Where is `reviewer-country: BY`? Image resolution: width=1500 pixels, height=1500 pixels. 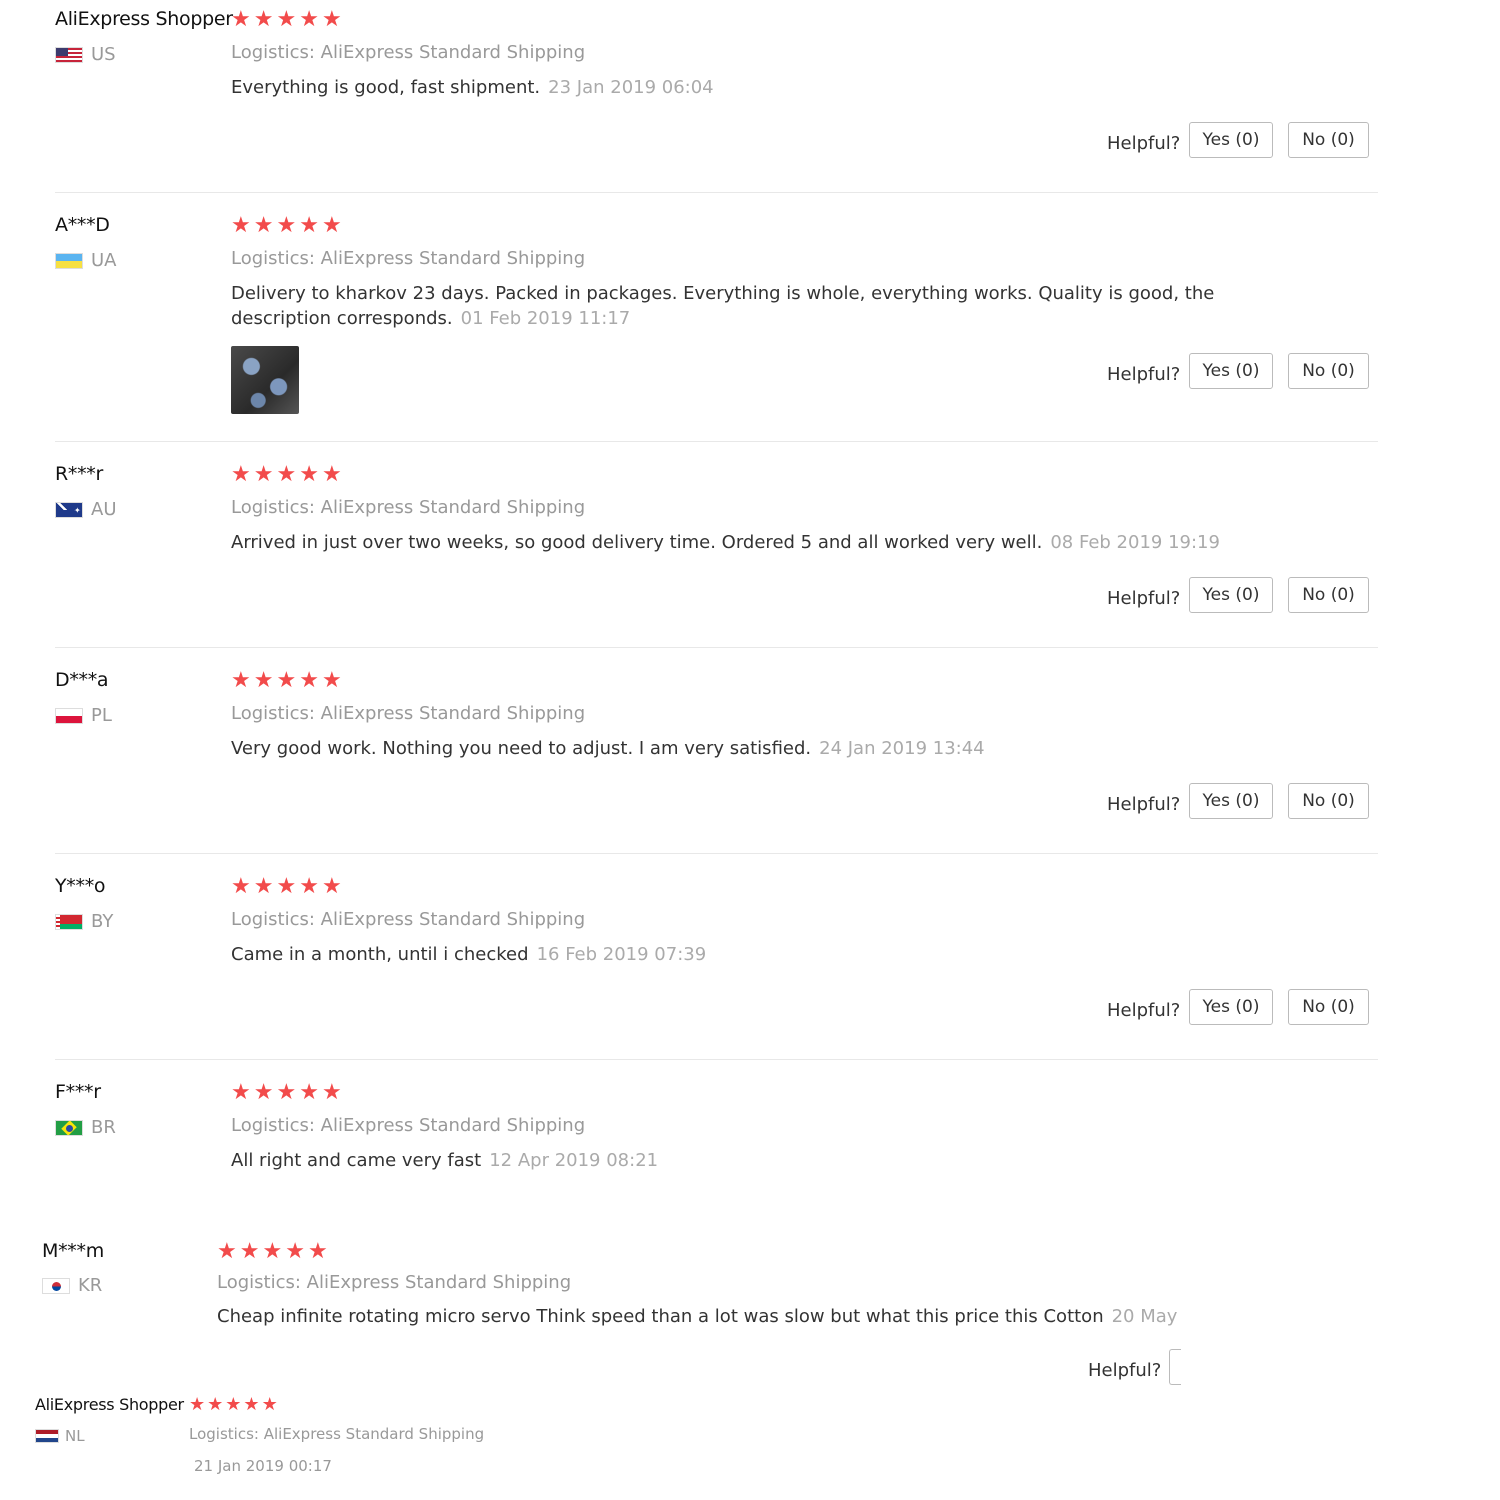
reviewer-country: BY is located at coordinates (84, 921).